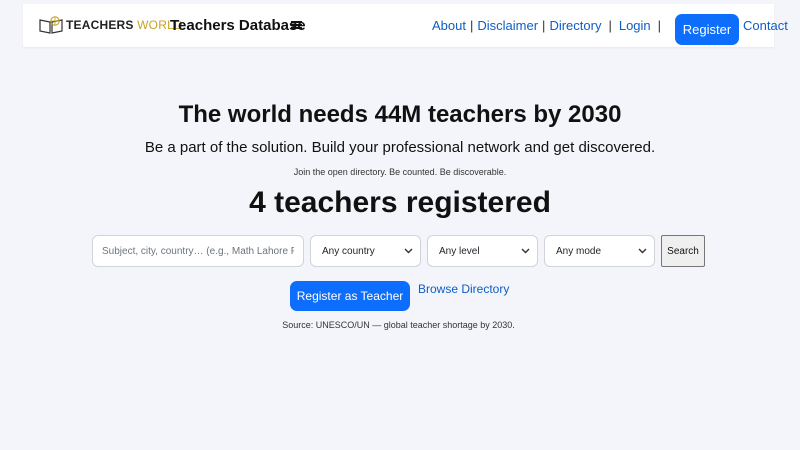  I want to click on logo-word-teachers: TEACHERS, so click(100, 25).